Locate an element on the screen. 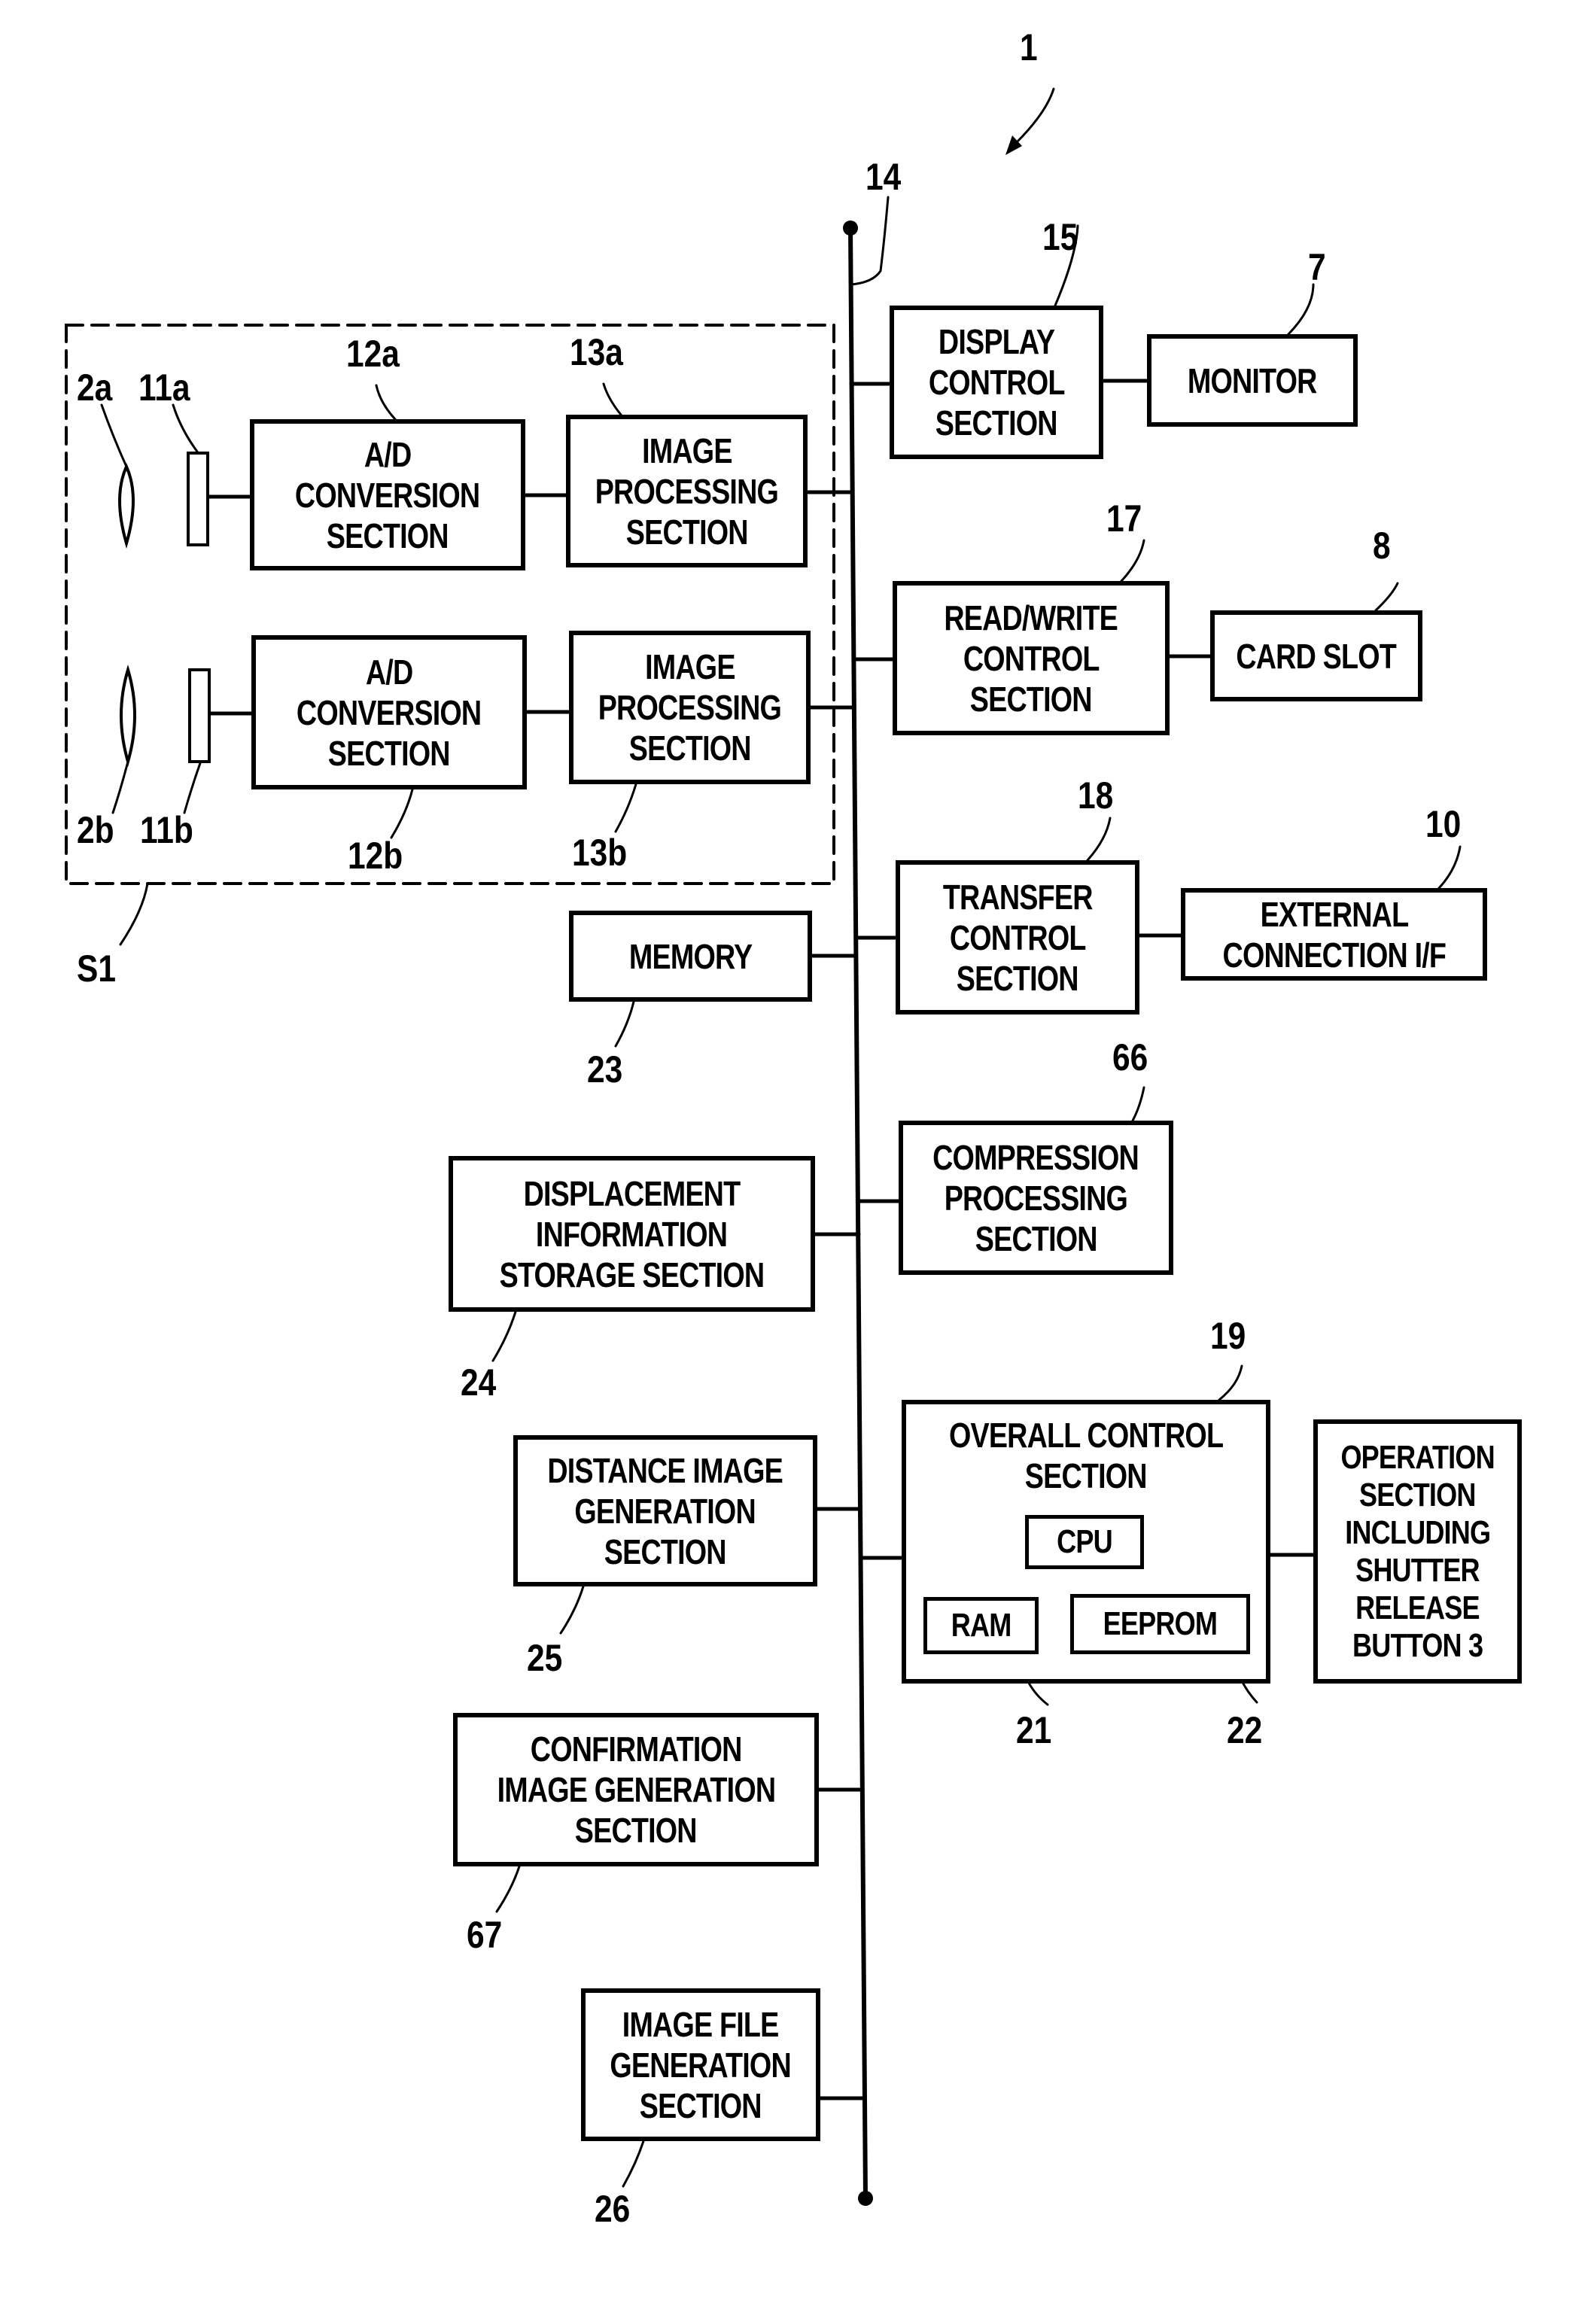 The image size is (1588, 2324). ref-stereo-group: S1 is located at coordinates (96, 969).